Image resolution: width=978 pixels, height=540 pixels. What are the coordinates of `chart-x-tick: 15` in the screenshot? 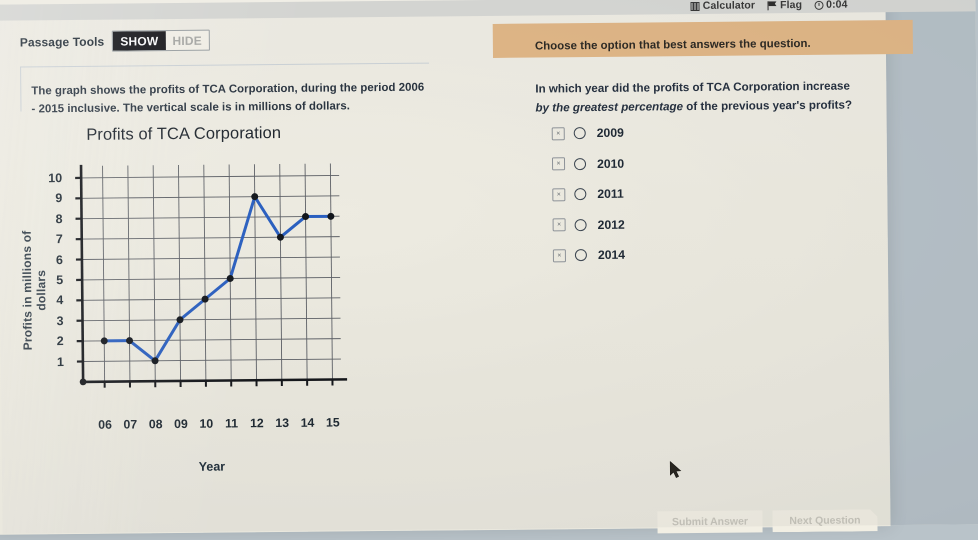 It's located at (333, 422).